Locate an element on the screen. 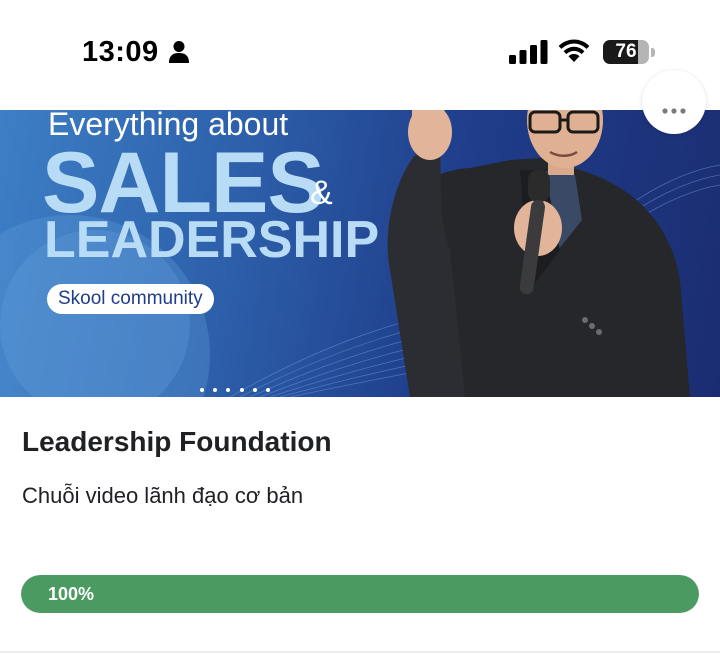  status-time: 13:09 is located at coordinates (120, 52).